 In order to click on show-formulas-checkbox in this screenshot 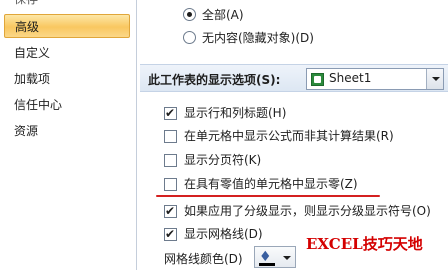, I will do `click(170, 136)`.